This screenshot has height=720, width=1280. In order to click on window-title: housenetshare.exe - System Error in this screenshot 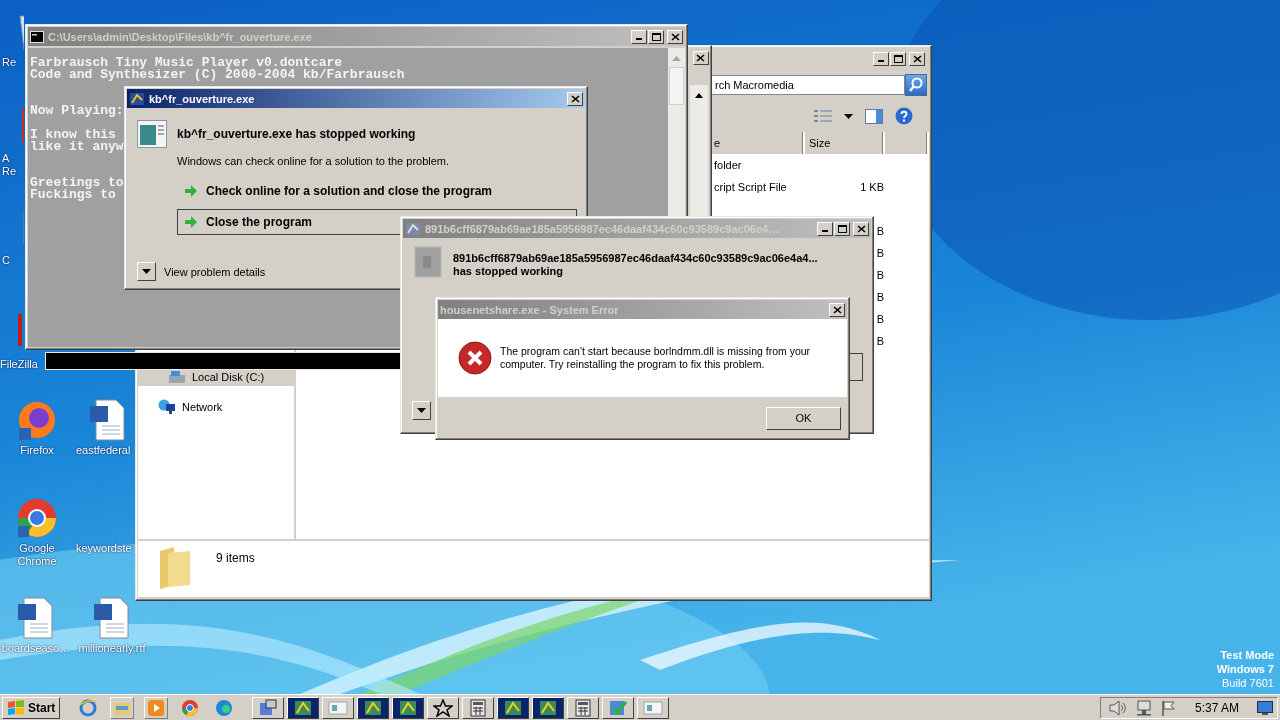, I will do `click(530, 309)`.